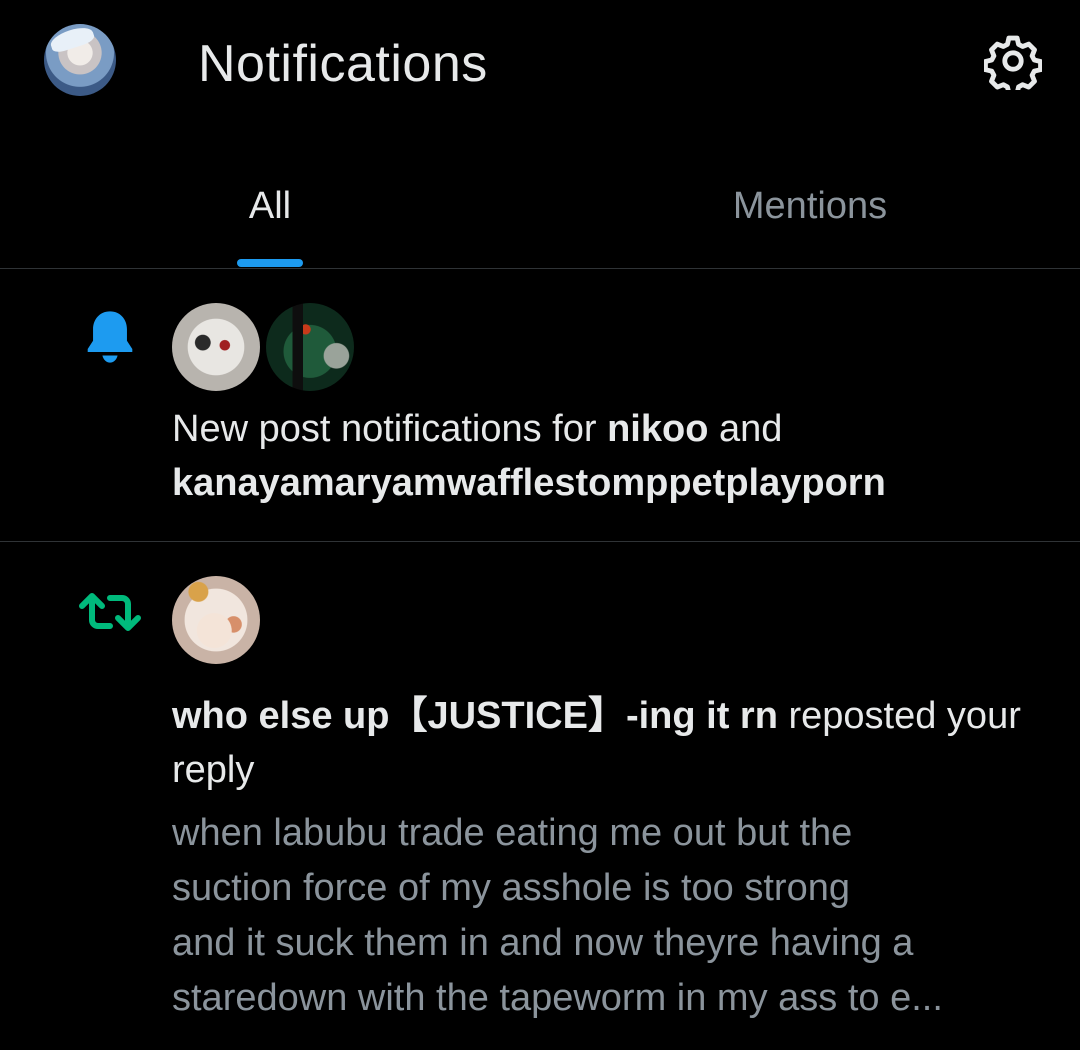 Image resolution: width=1080 pixels, height=1050 pixels. What do you see at coordinates (270, 206) in the screenshot?
I see `tab-all-label: All` at bounding box center [270, 206].